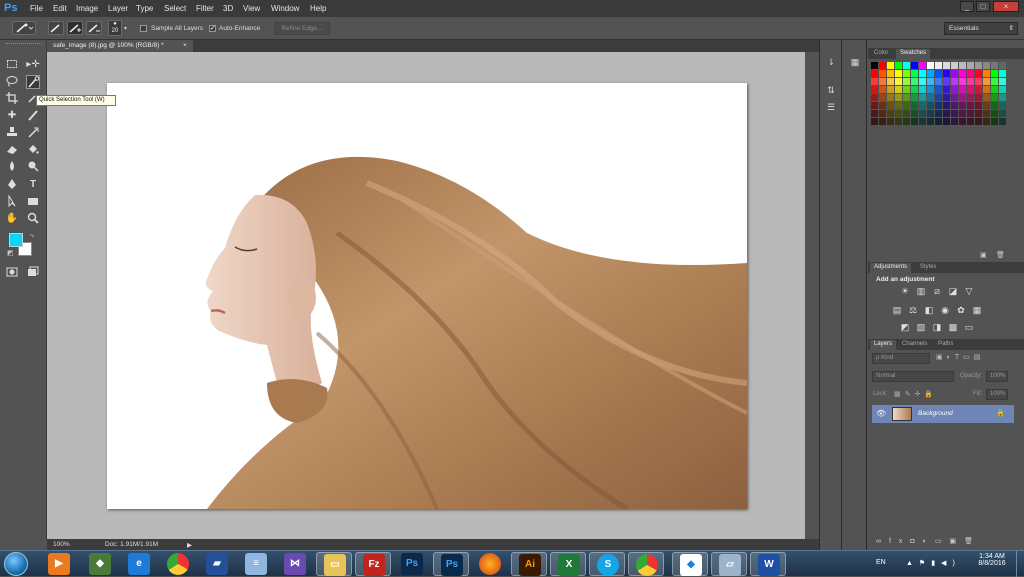 Image resolution: width=1024 pixels, height=577 pixels. Describe the element at coordinates (961, 310) in the screenshot. I see `channel-mixer-icon: ✿` at that location.